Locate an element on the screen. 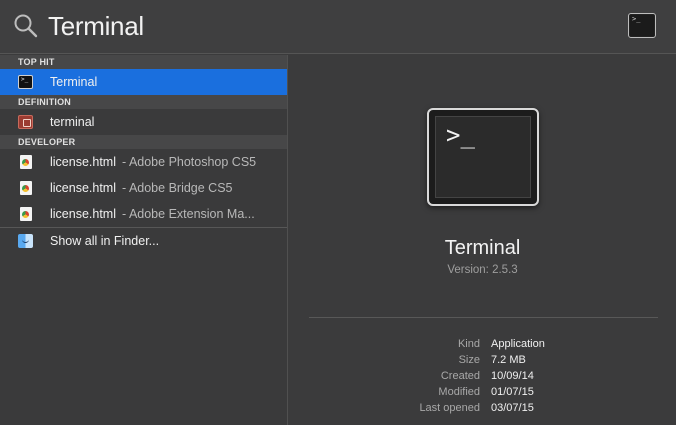 The height and width of the screenshot is (425, 676). result-terminal-app: >_ Terminal is located at coordinates (143, 82).